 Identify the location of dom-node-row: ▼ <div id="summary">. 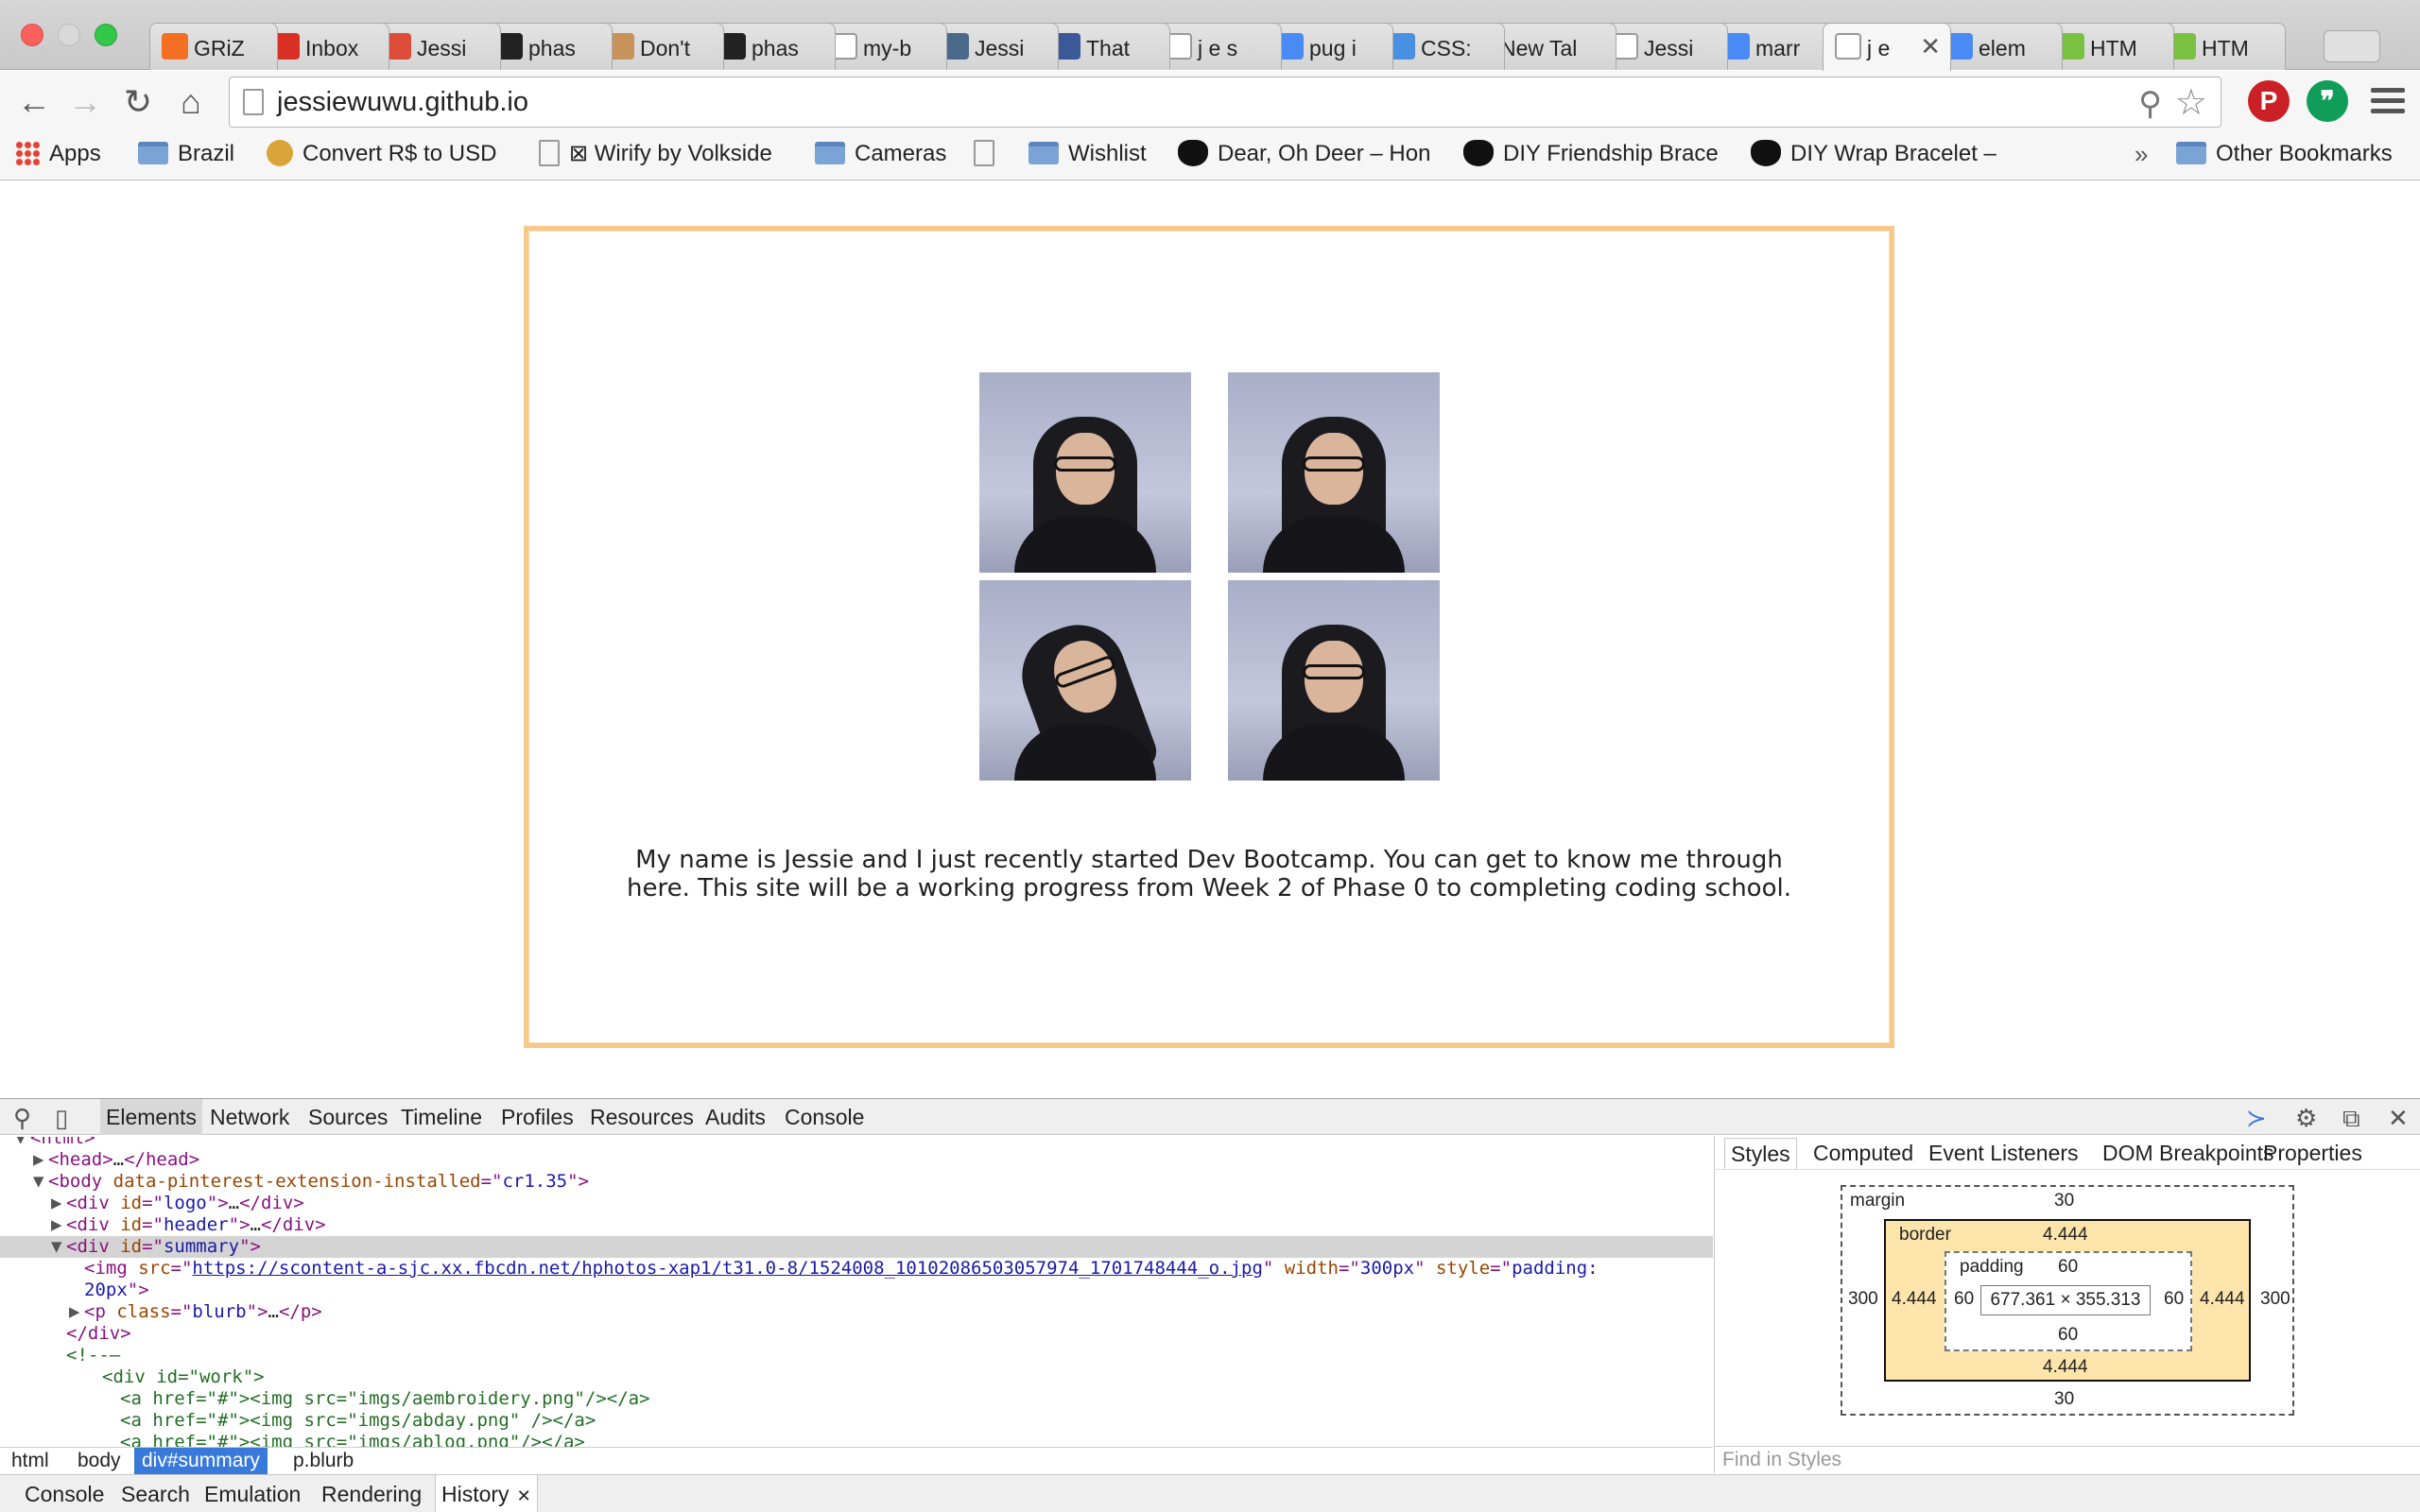
(856, 1247).